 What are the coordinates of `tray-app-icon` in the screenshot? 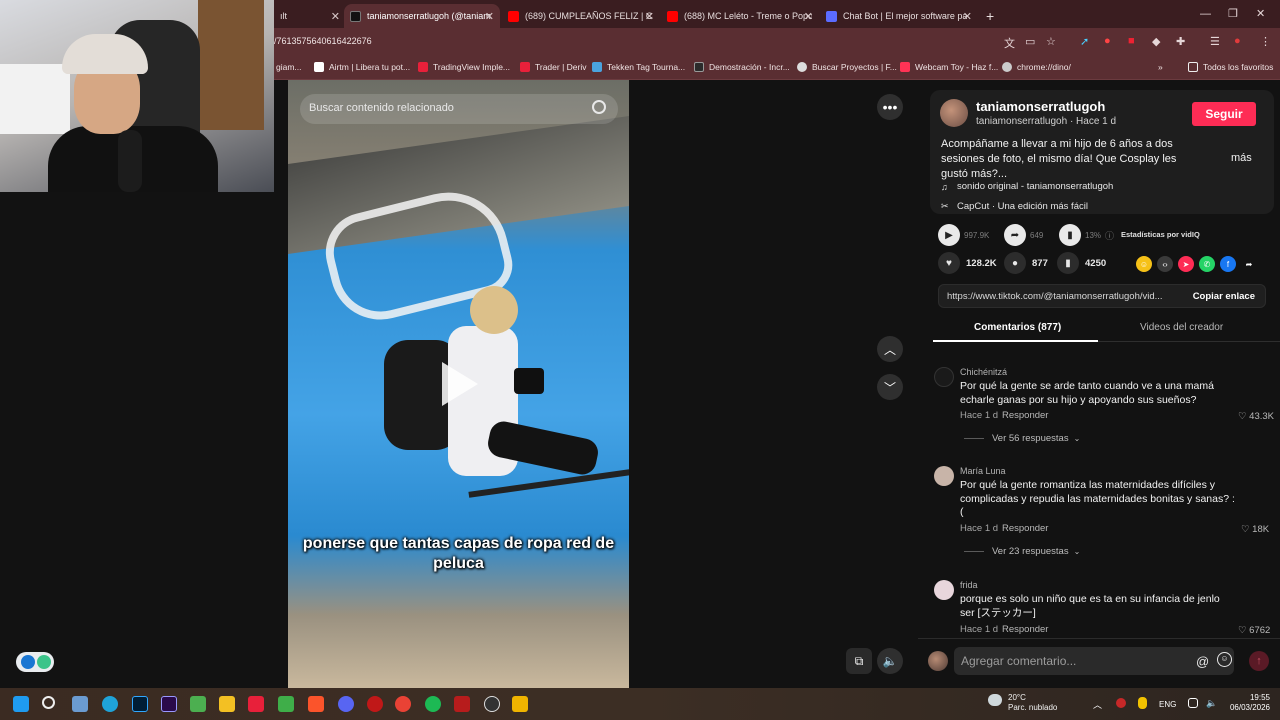 It's located at (1121, 703).